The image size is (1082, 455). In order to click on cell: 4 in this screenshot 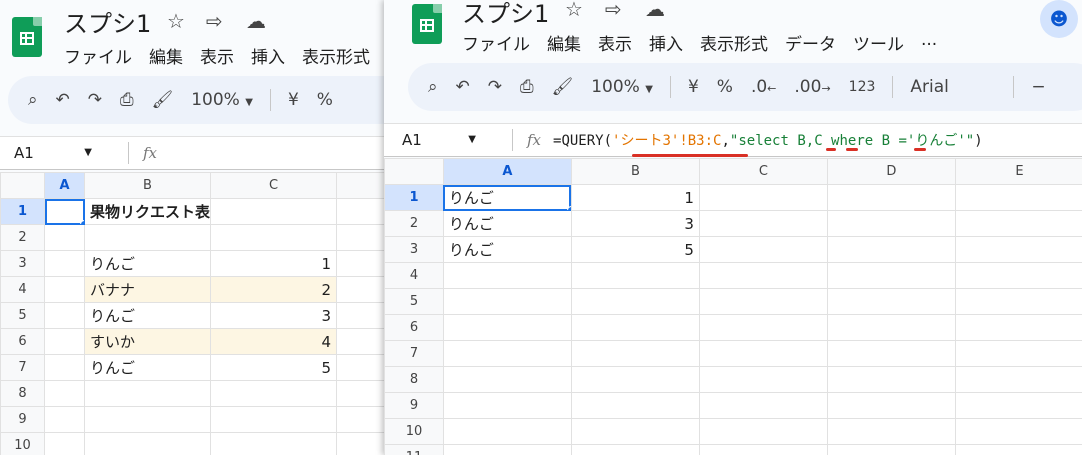, I will do `click(273, 341)`.